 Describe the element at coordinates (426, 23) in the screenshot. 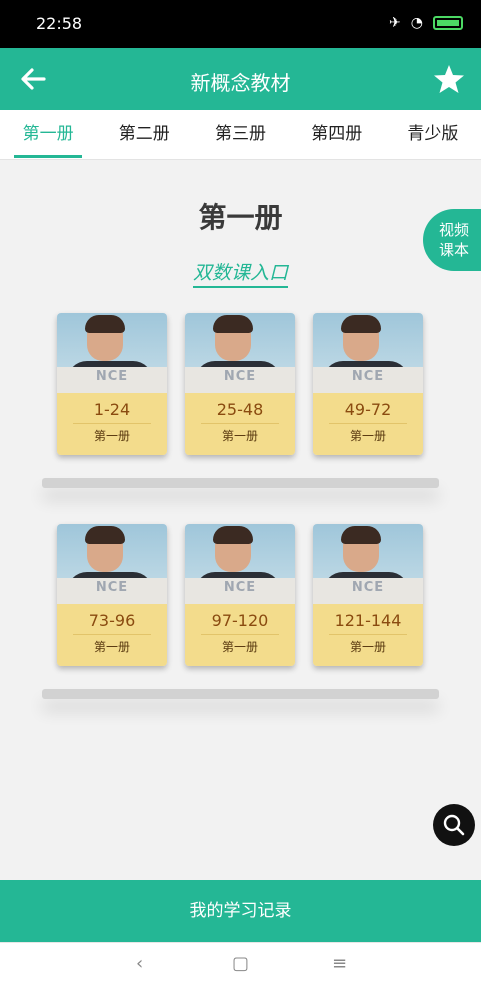

I see `status-icons: ✈ ◔` at that location.